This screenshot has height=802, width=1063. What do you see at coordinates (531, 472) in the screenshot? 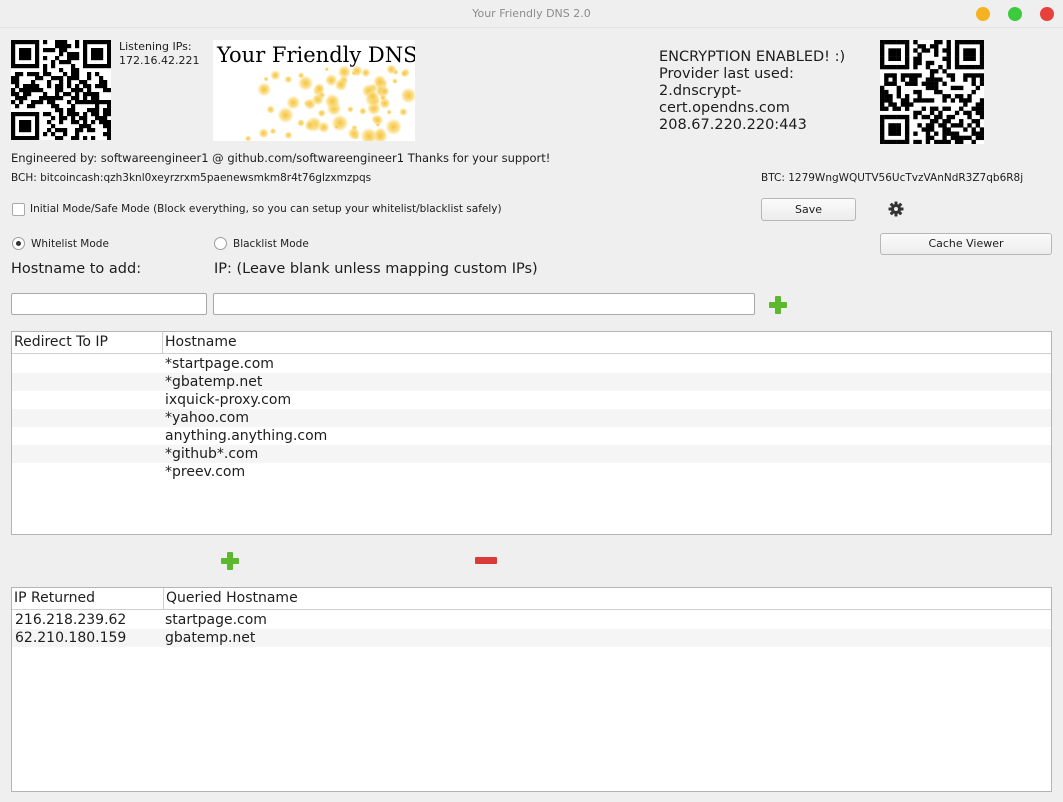
I see `table-row: *preev.com` at bounding box center [531, 472].